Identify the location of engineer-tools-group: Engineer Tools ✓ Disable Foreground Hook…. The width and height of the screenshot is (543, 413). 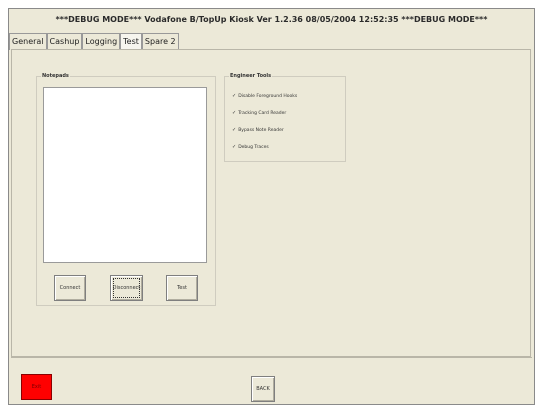
(285, 117).